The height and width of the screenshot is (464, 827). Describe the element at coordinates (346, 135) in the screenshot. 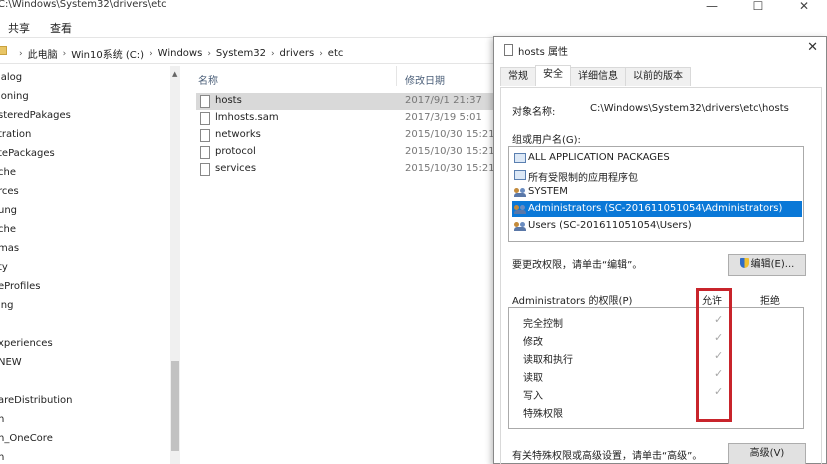

I see `file-row-networks: networks 2015/10/30 15:21` at that location.